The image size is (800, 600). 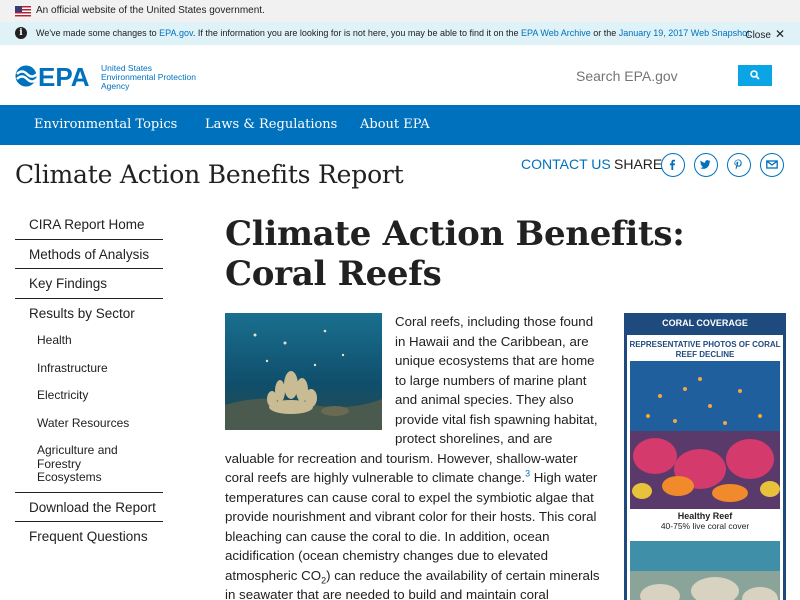 What do you see at coordinates (89, 284) in the screenshot?
I see `sidebar-item-key-findings: Key Findings` at bounding box center [89, 284].